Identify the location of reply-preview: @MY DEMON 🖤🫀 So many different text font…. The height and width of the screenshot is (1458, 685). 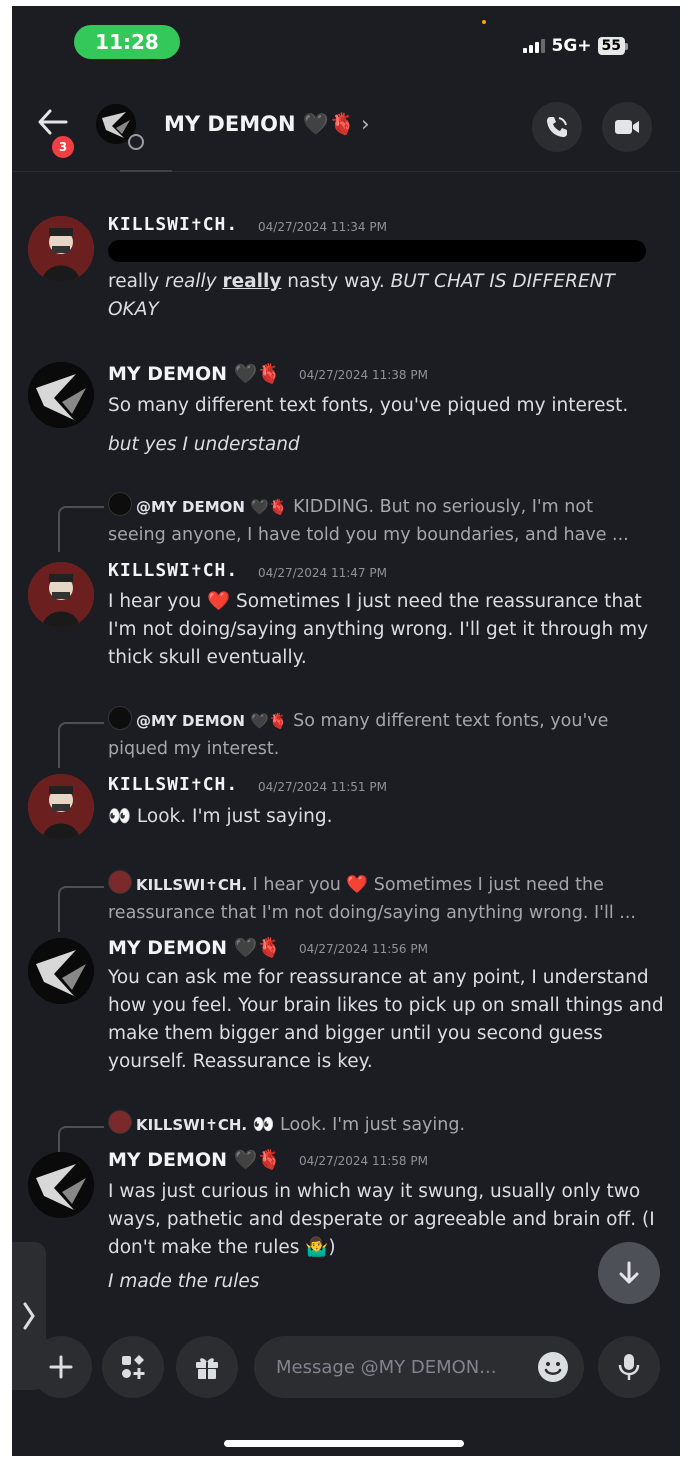
(388, 734).